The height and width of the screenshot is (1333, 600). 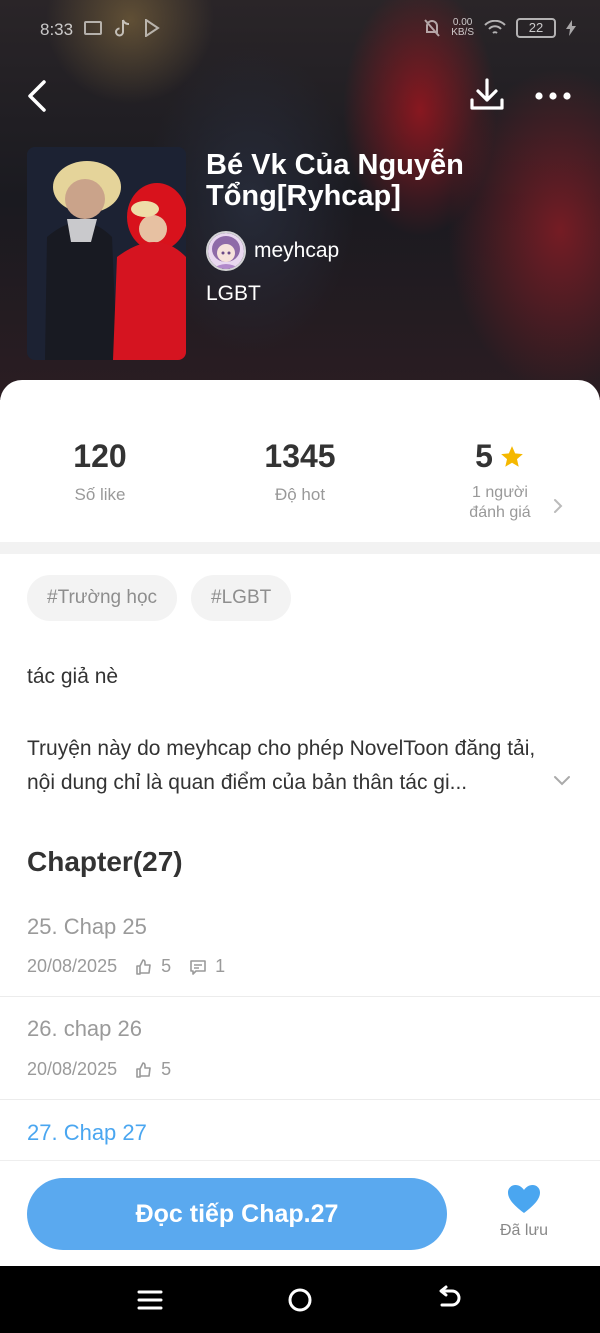 I want to click on chapter-row-current: 27. Chap 27, so click(x=300, y=1135).